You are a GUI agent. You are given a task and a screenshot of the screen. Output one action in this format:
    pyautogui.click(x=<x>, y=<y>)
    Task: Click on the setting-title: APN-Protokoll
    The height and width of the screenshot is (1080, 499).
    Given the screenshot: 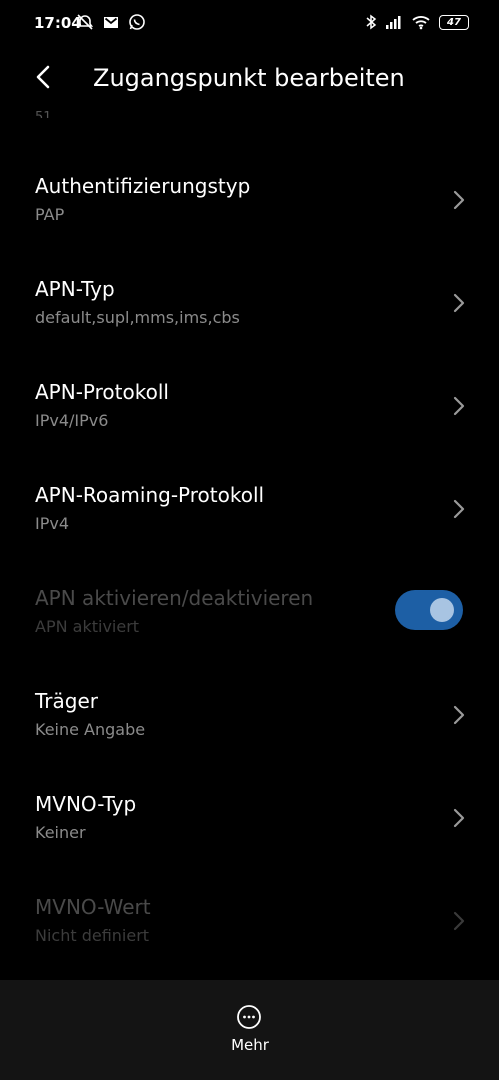 What is the action you would take?
    pyautogui.click(x=102, y=392)
    